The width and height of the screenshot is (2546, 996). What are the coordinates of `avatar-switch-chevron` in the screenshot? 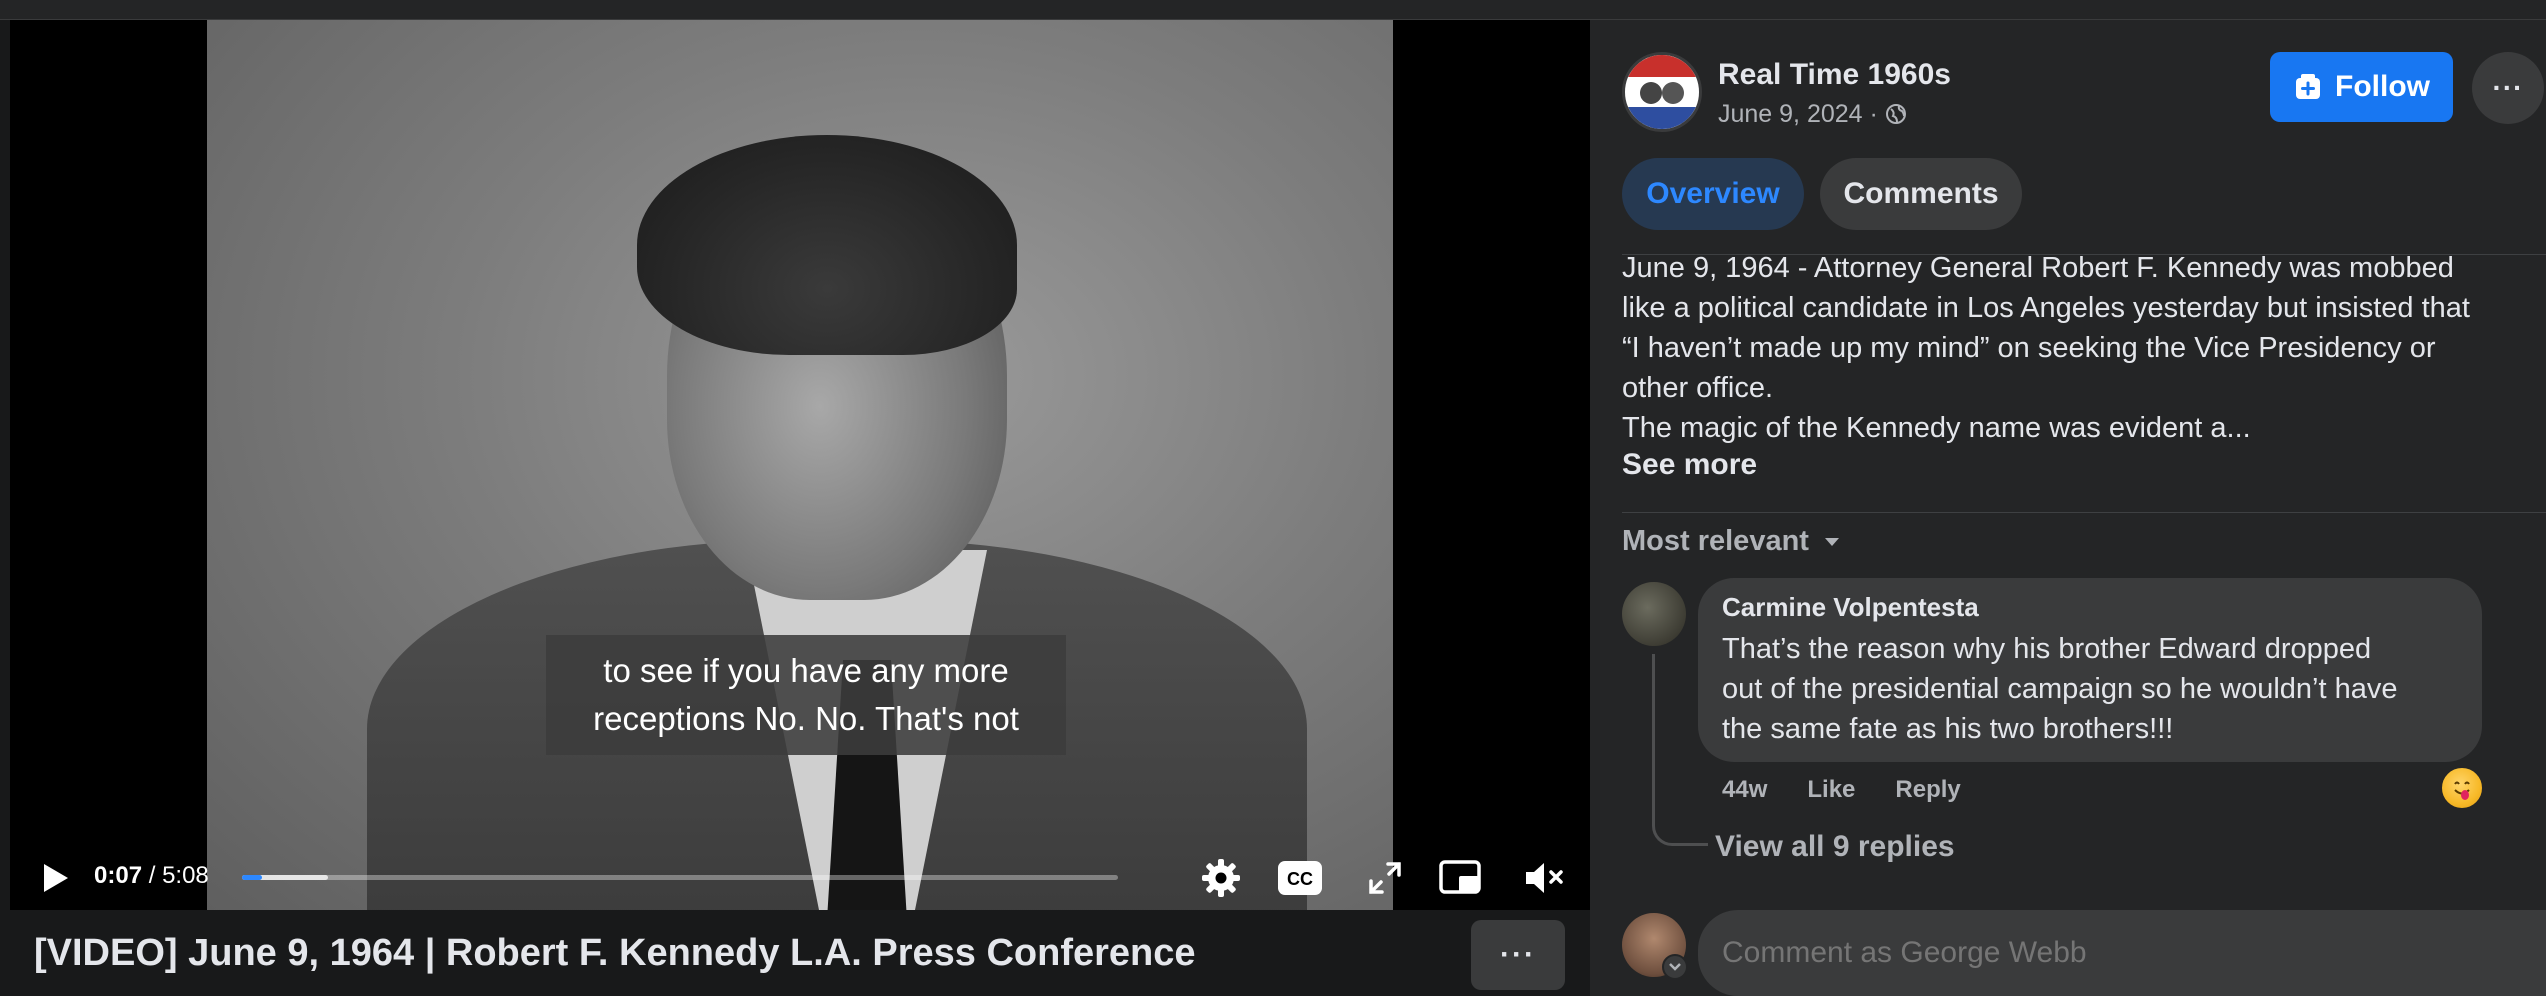 It's located at (1675, 967).